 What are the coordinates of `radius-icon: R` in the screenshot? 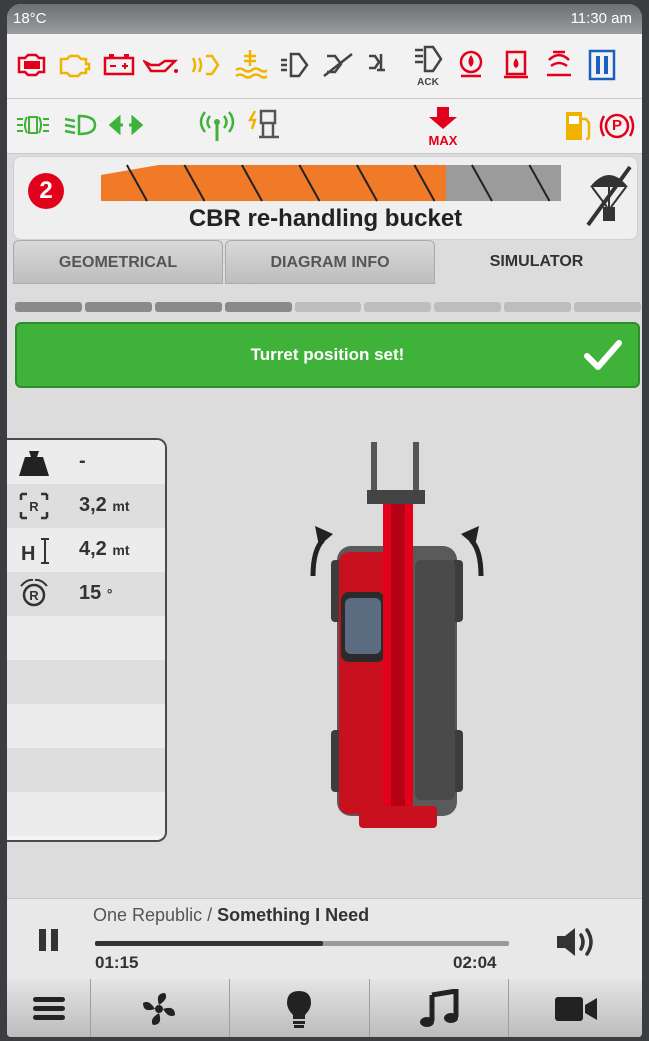 It's located at (34, 506).